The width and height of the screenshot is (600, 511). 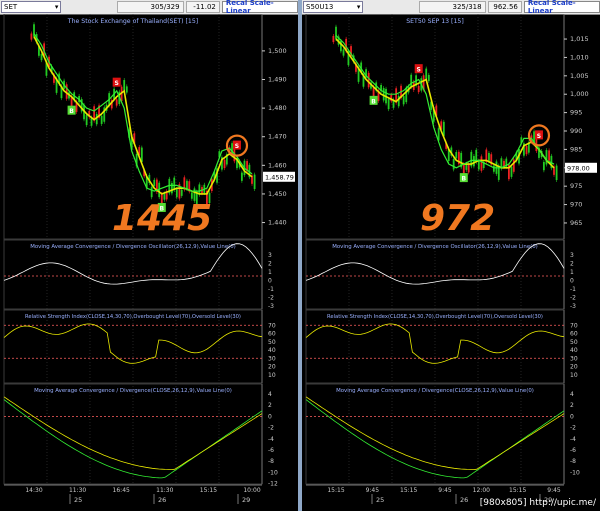 What do you see at coordinates (132, 21) in the screenshot?
I see `price-chart-title: The Stock Exchange of Thailand(SET) [15]` at bounding box center [132, 21].